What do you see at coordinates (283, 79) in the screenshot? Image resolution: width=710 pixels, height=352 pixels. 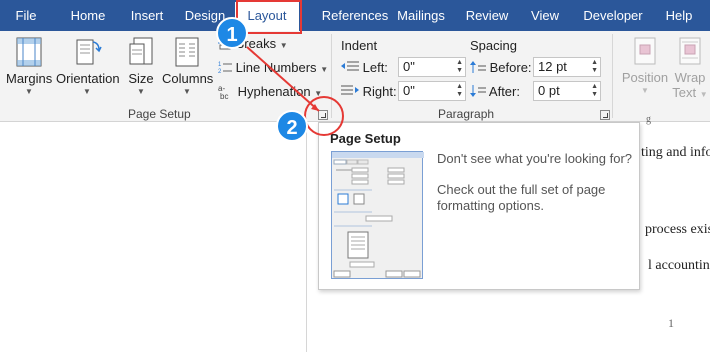 I see `annotation-arrow` at bounding box center [283, 79].